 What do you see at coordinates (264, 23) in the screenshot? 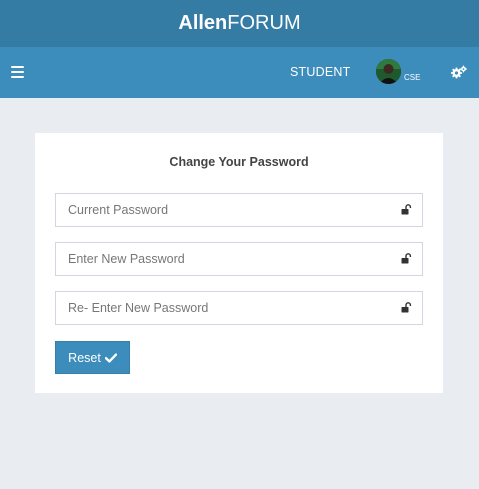
I see `brand-name-regular: FORUM` at bounding box center [264, 23].